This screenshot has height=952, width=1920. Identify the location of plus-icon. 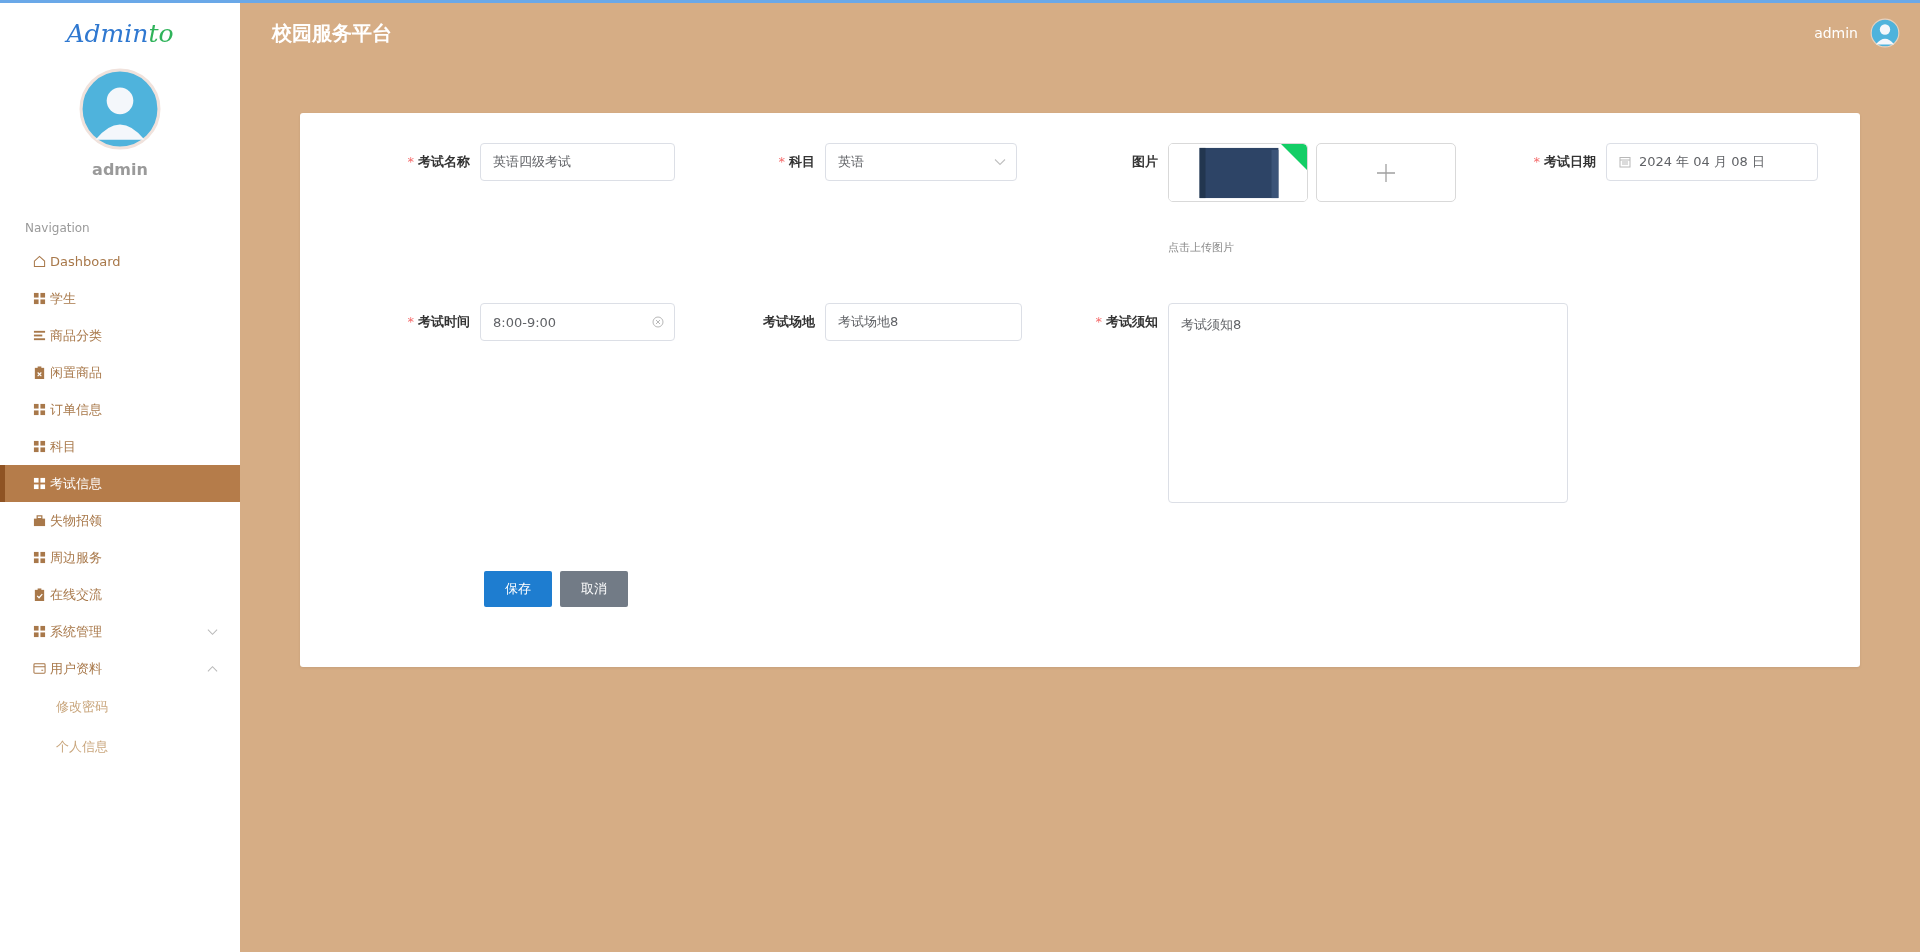
(1386, 172).